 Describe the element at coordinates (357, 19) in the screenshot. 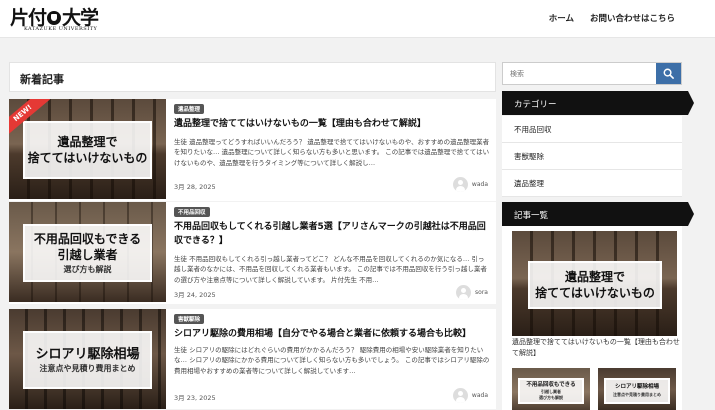

I see `site-header: 片付 大学 KATAZUKE UNIVERSITY ホーム お問い合わせはこちら` at that location.